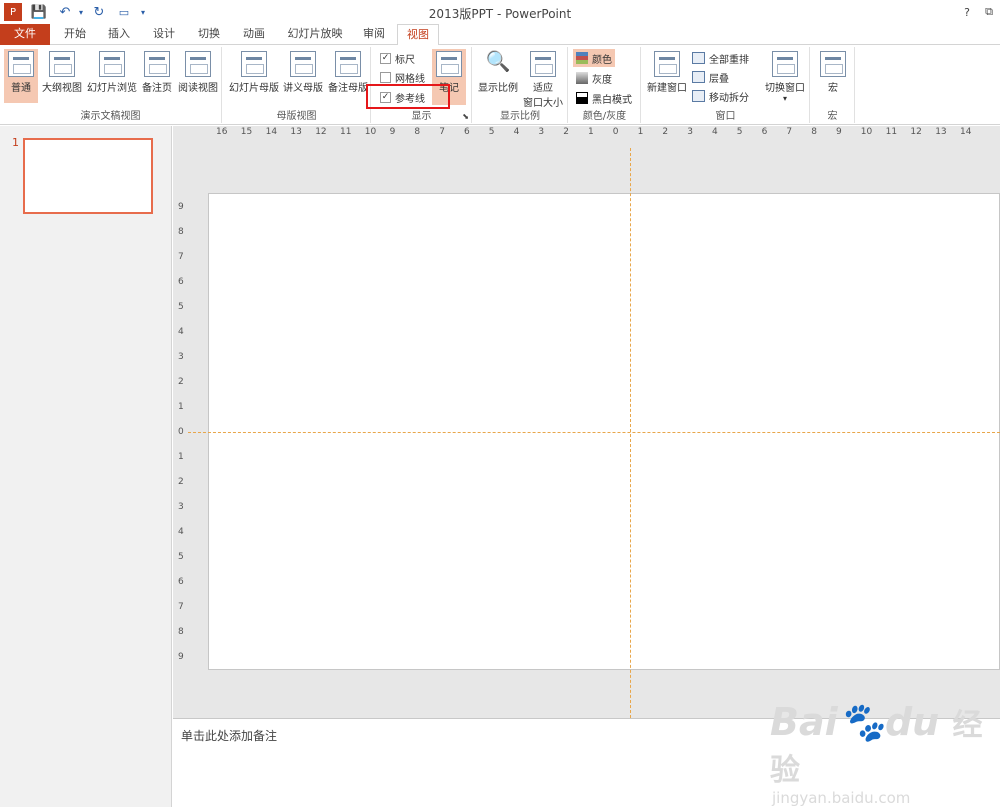 The width and height of the screenshot is (1000, 807). Describe the element at coordinates (209, 34) in the screenshot. I see `tab-transitions: 切换` at that location.